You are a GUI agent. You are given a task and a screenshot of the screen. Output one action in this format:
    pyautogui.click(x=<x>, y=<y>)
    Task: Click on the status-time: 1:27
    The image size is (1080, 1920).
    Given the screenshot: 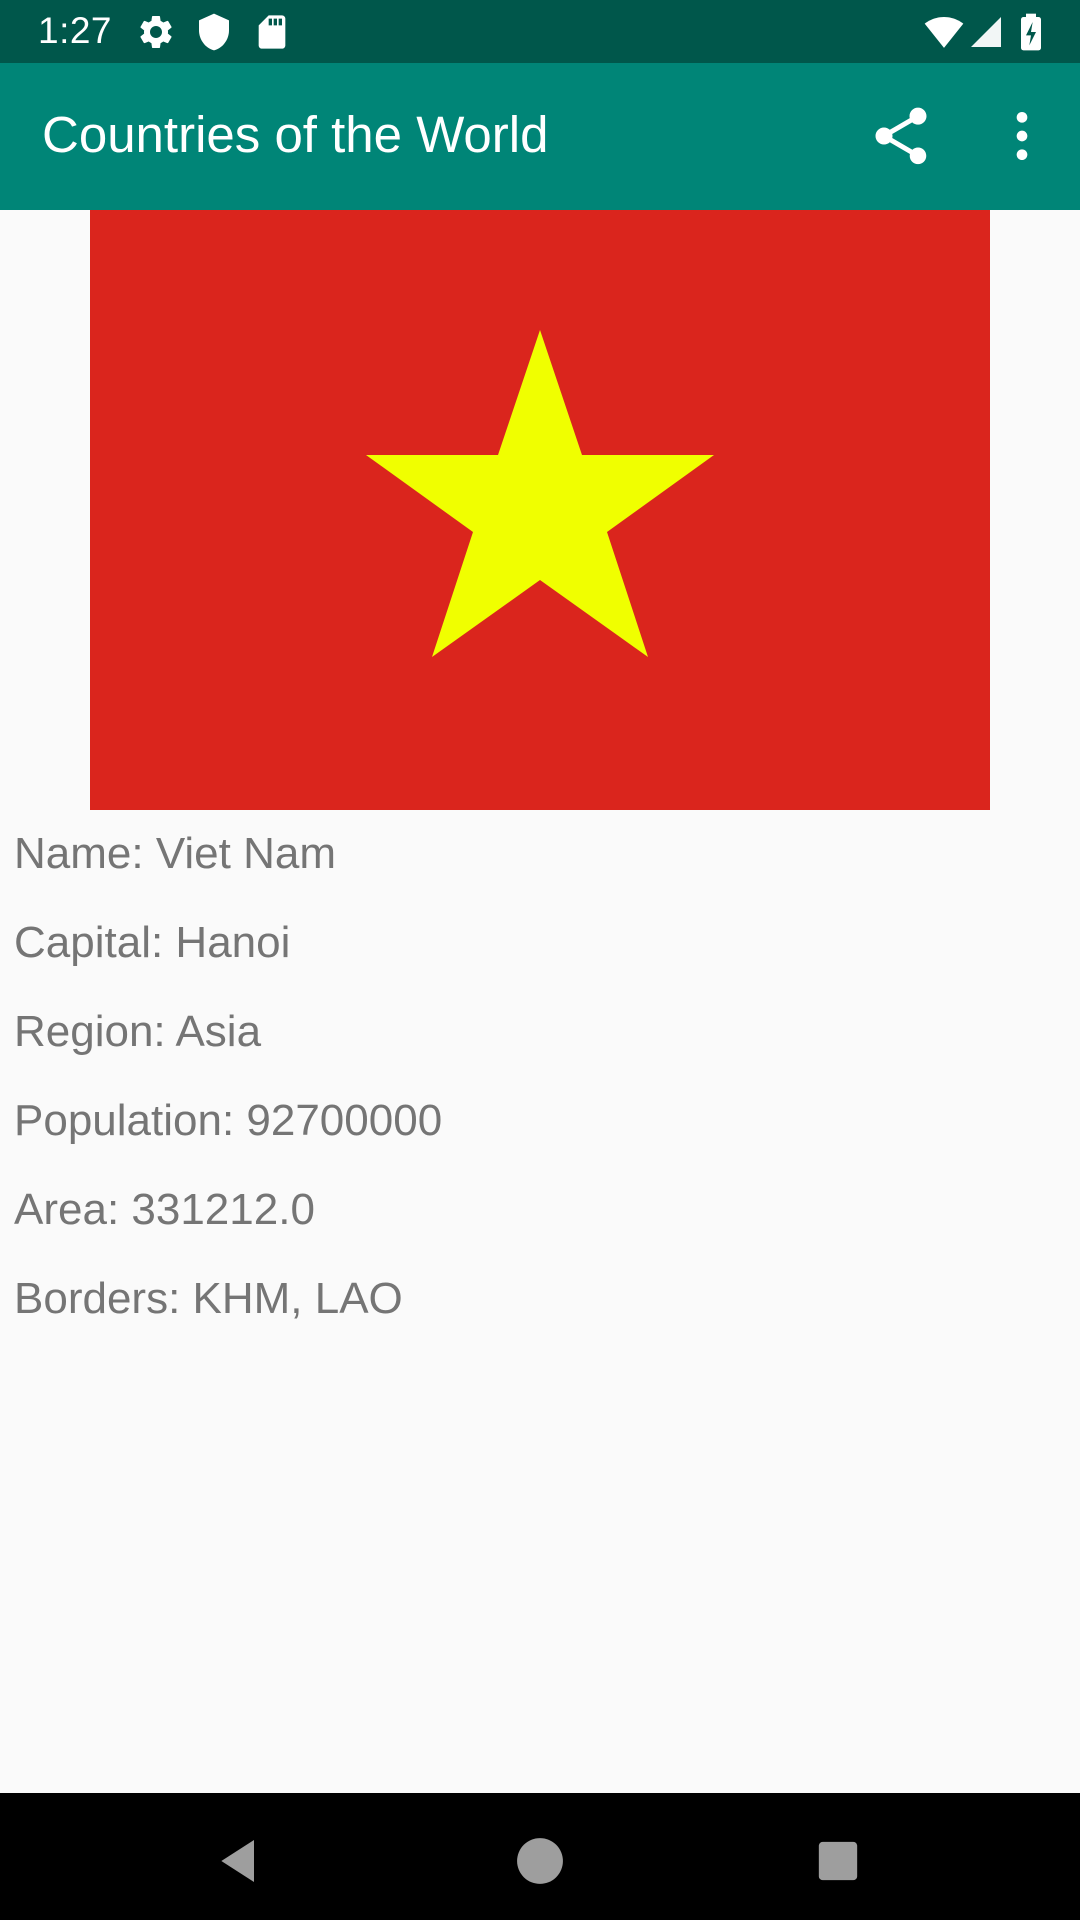 What is the action you would take?
    pyautogui.click(x=75, y=30)
    